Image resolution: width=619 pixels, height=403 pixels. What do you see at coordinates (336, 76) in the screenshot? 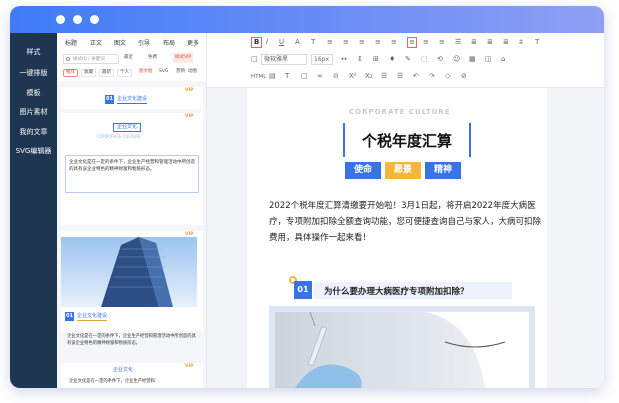
I see `unlink-button: ⊝` at bounding box center [336, 76].